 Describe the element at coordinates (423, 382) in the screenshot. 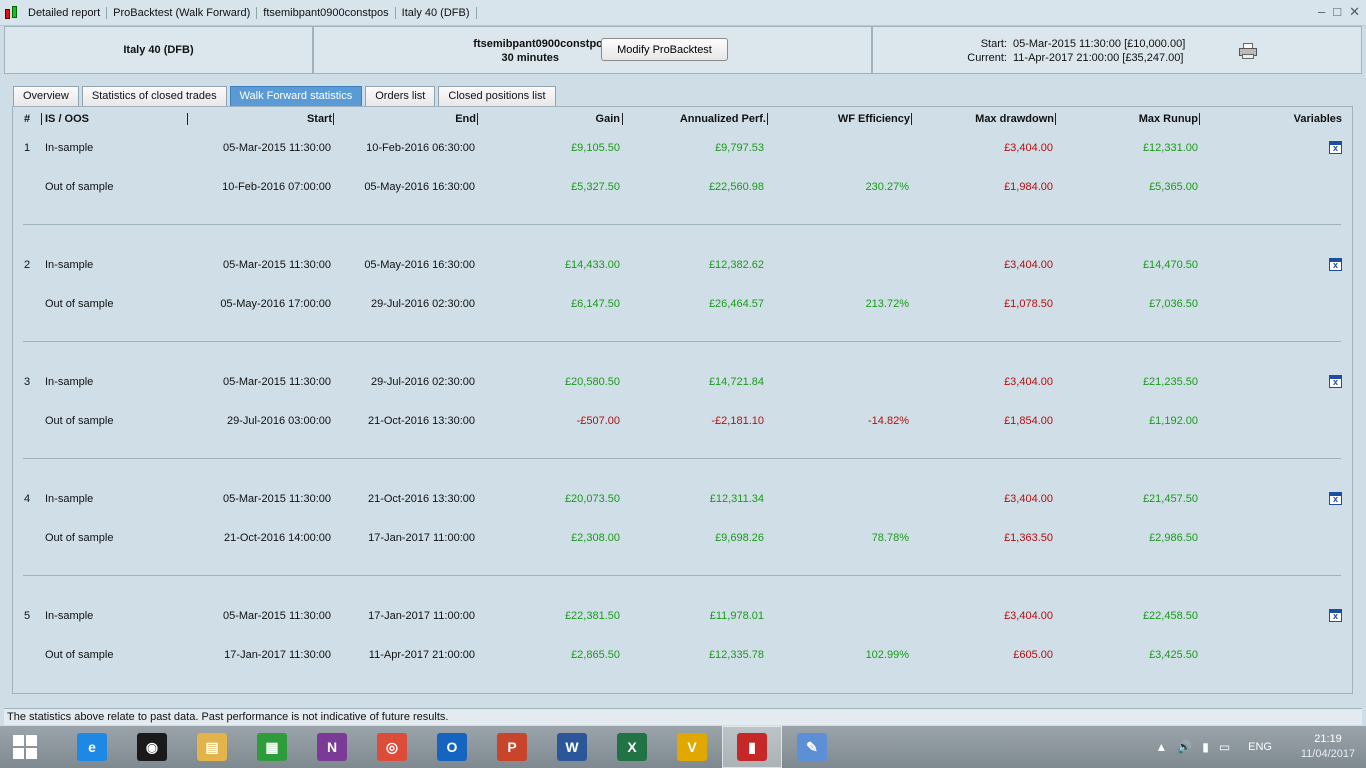

I see `row-end: 29-Jul-2016 02:30:00` at that location.